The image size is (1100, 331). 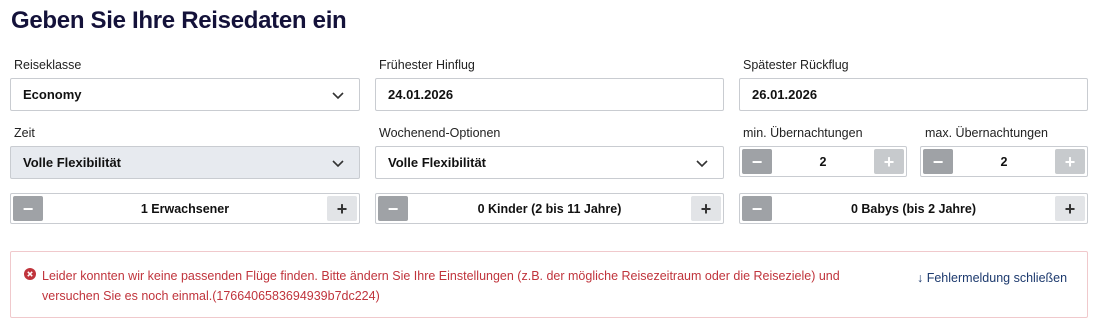 I want to click on max-nights-value: 2, so click(x=1004, y=161).